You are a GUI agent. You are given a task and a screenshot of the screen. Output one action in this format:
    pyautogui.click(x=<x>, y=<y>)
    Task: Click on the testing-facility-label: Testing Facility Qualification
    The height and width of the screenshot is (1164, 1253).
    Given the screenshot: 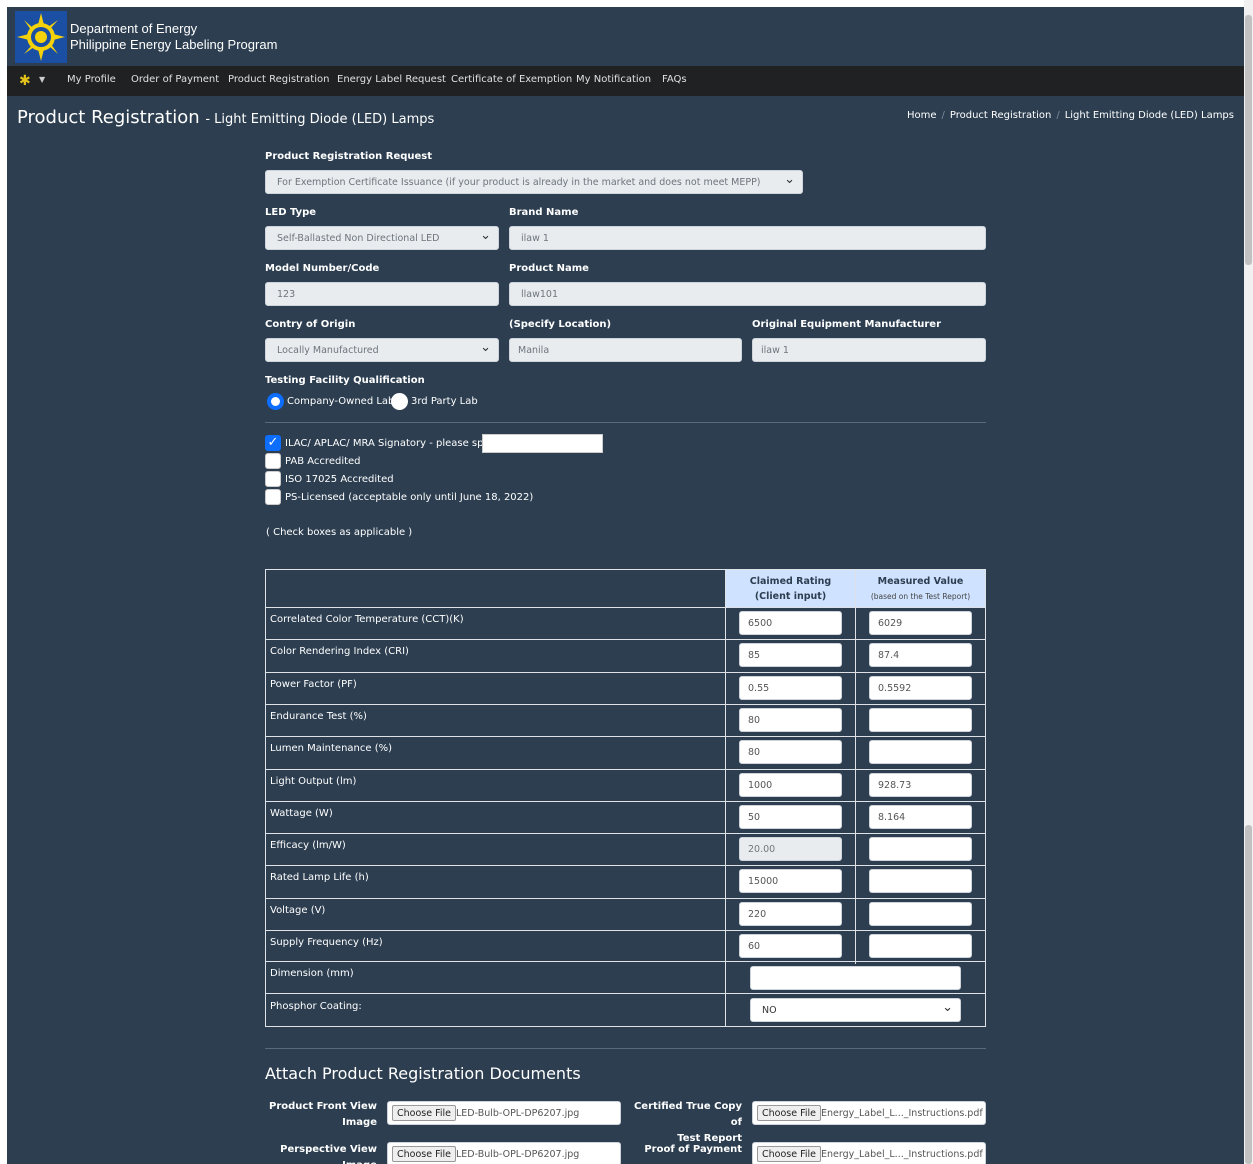 What is the action you would take?
    pyautogui.click(x=345, y=380)
    